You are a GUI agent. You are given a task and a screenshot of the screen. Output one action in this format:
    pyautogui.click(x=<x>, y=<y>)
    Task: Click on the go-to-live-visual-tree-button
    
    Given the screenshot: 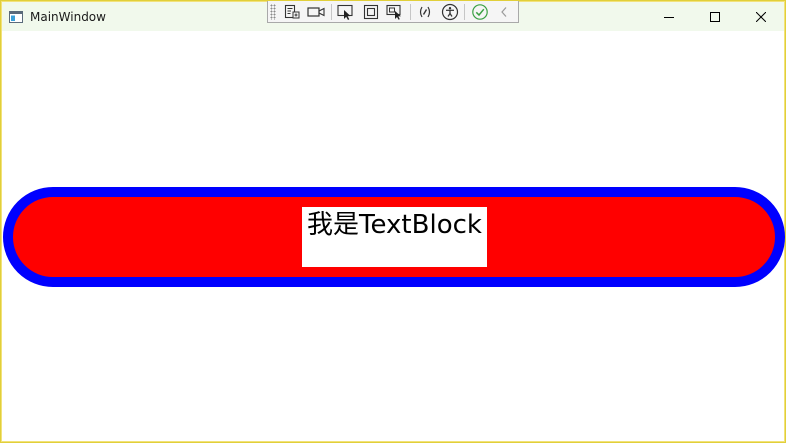 What is the action you would take?
    pyautogui.click(x=291, y=12)
    